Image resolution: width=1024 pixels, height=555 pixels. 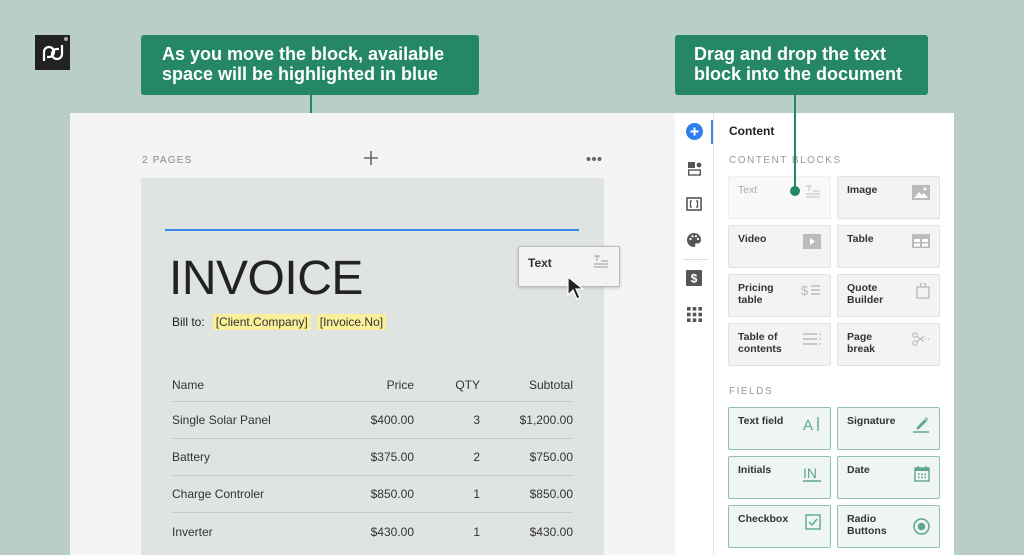 What do you see at coordinates (476, 494) in the screenshot?
I see `cell-qty: 1` at bounding box center [476, 494].